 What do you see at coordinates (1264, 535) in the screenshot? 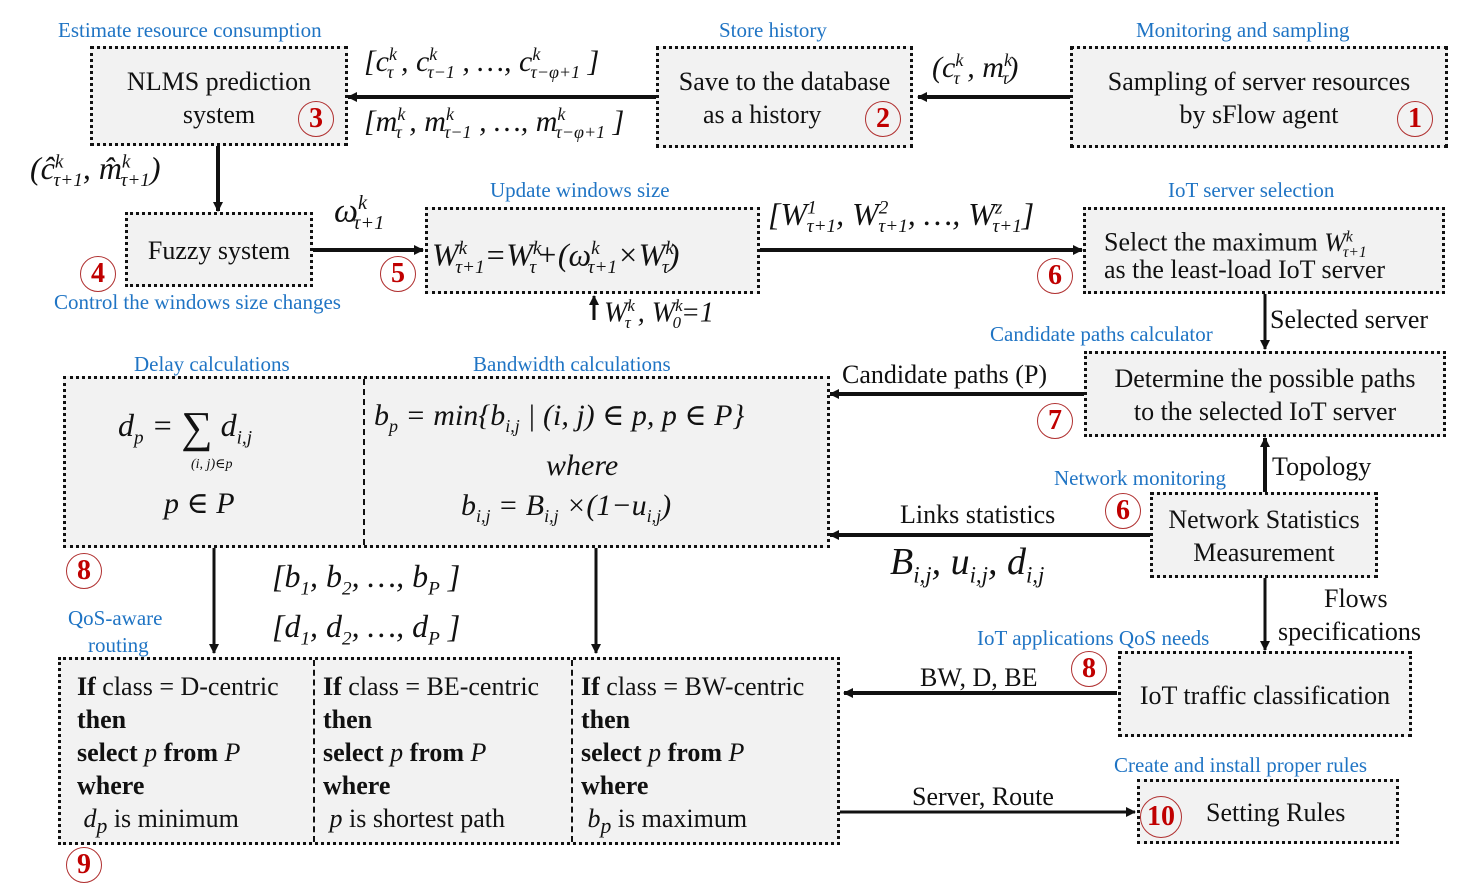
I see `network-stats-box: Network Statistics Measurement` at bounding box center [1264, 535].